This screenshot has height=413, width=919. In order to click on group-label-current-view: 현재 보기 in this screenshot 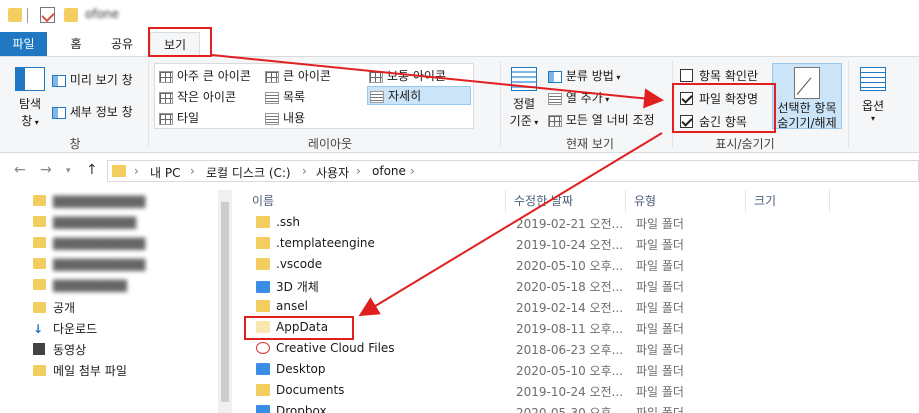, I will do `click(590, 144)`.